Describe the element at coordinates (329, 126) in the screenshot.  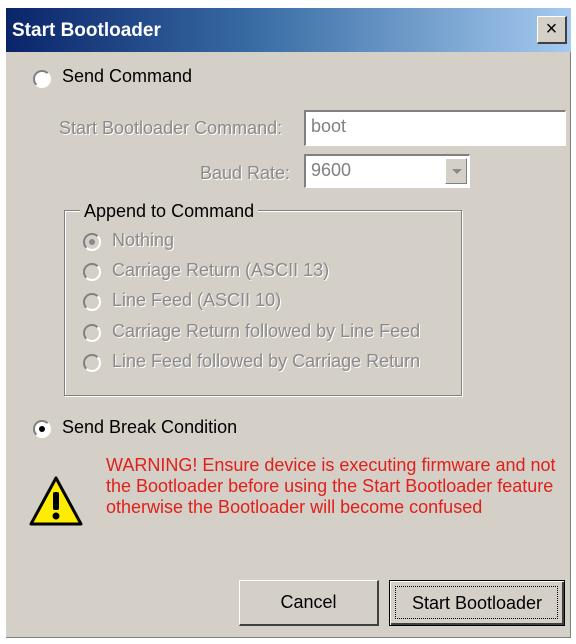
I see `command-input-value: boot` at that location.